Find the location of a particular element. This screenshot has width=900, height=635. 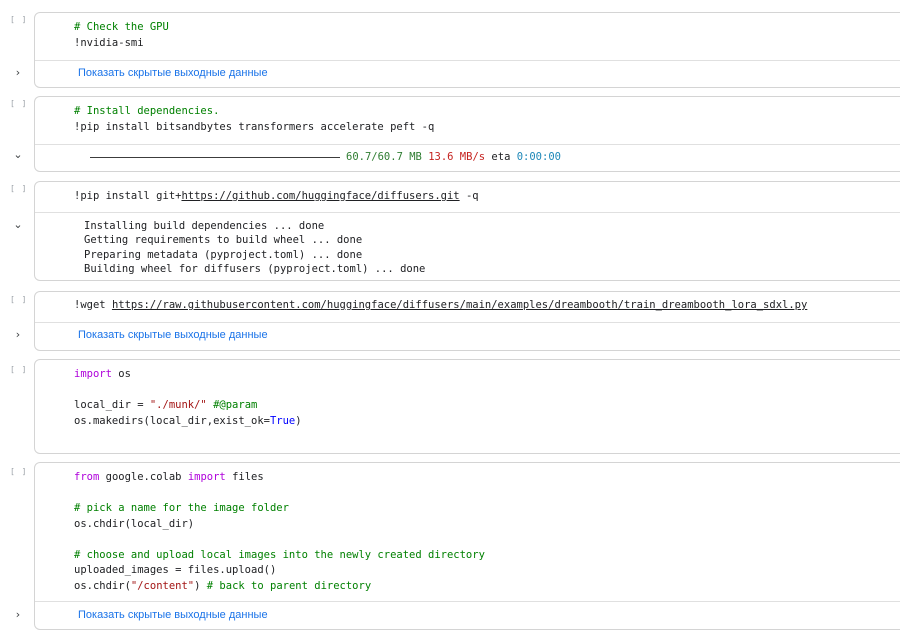

code-token: local_dir = is located at coordinates (112, 405).